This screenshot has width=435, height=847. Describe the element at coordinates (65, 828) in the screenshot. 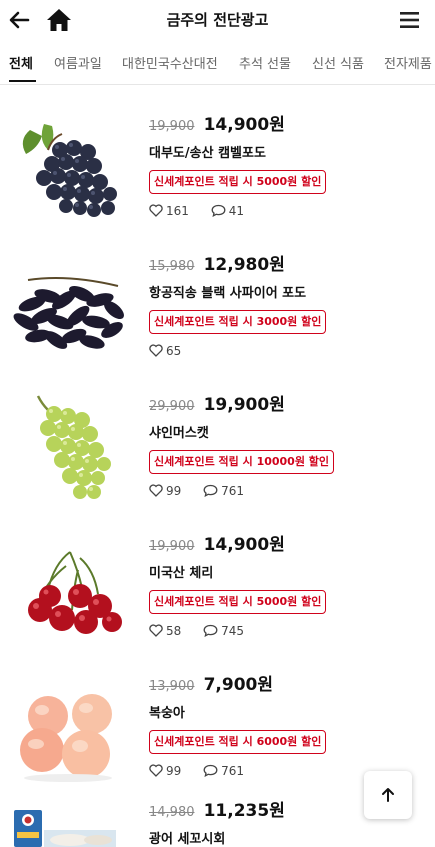

I see `flatfish-sashimi-image` at that location.